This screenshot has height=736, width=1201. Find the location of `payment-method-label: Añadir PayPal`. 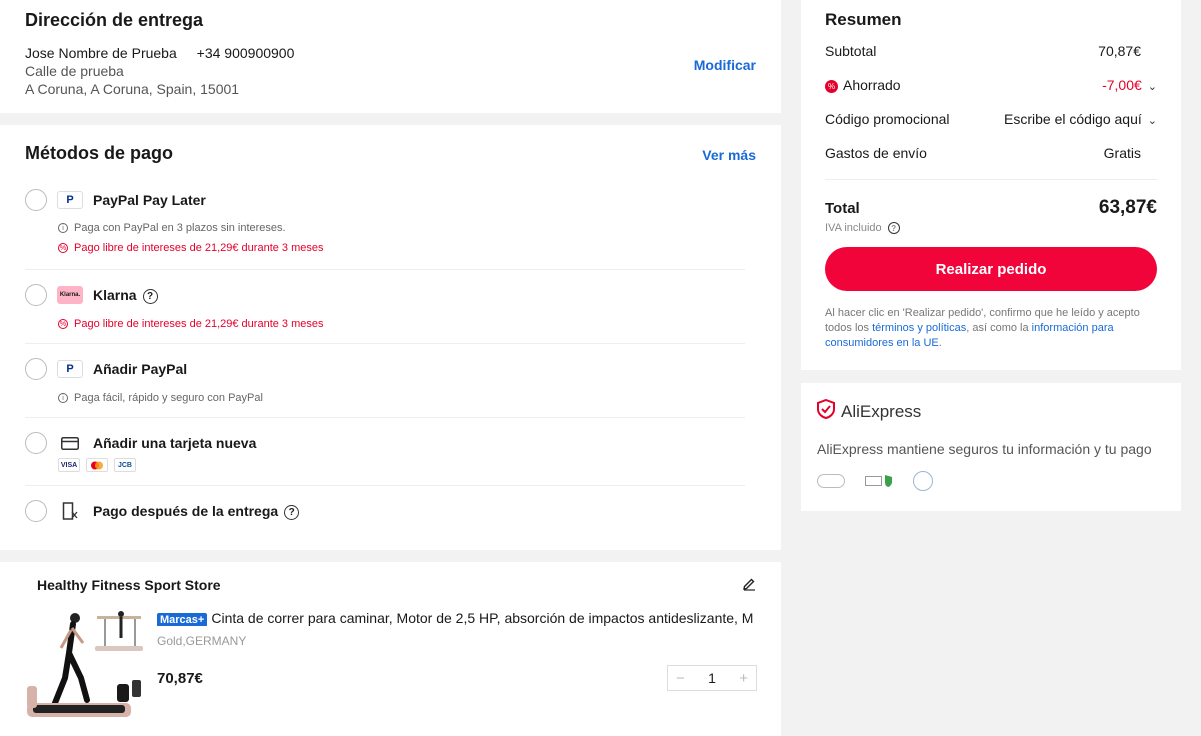

payment-method-label: Añadir PayPal is located at coordinates (140, 369).